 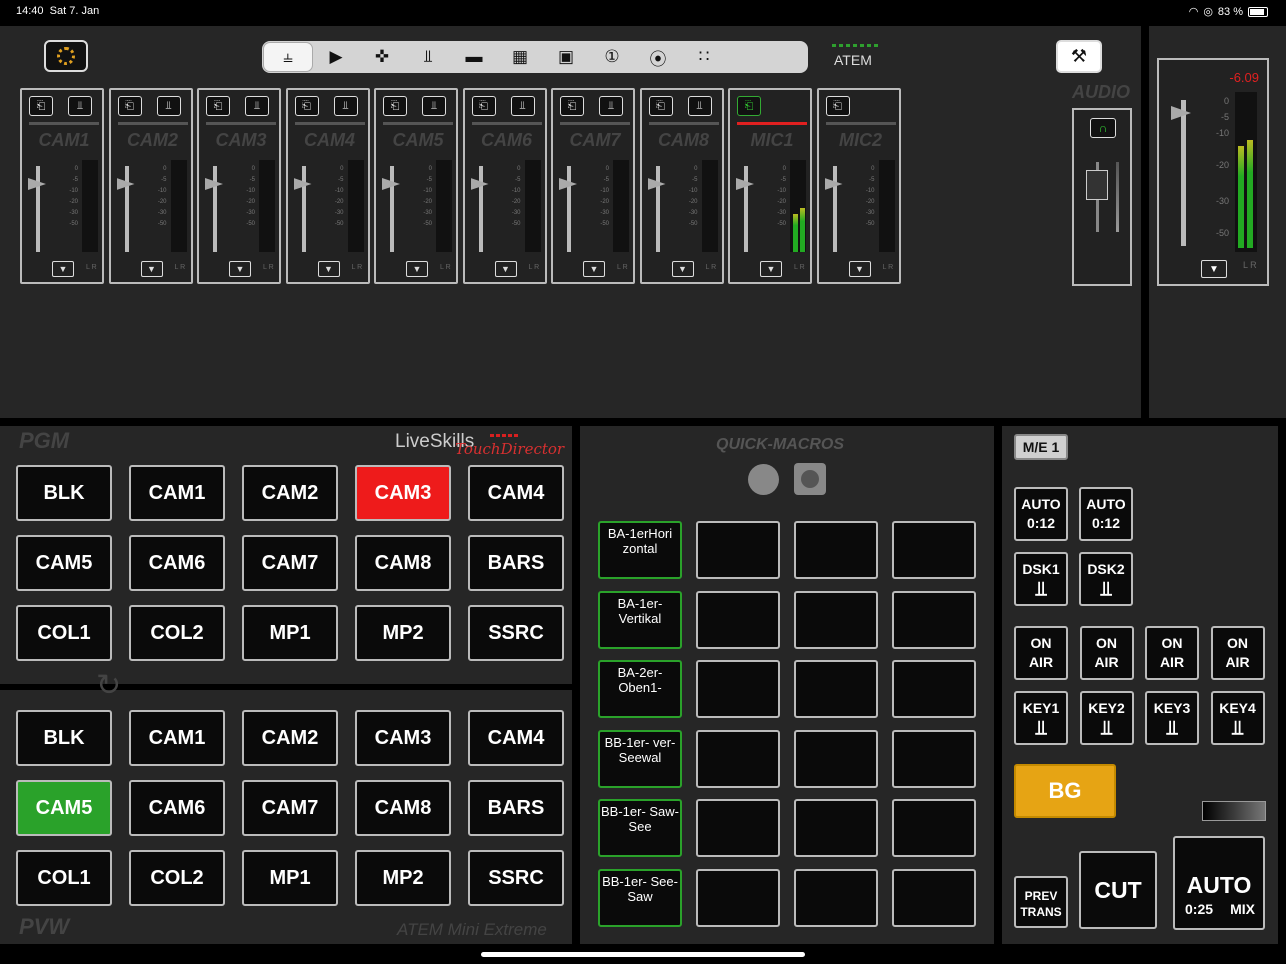 I want to click on macro-button: BA-1er- Vertikal, so click(x=640, y=619).